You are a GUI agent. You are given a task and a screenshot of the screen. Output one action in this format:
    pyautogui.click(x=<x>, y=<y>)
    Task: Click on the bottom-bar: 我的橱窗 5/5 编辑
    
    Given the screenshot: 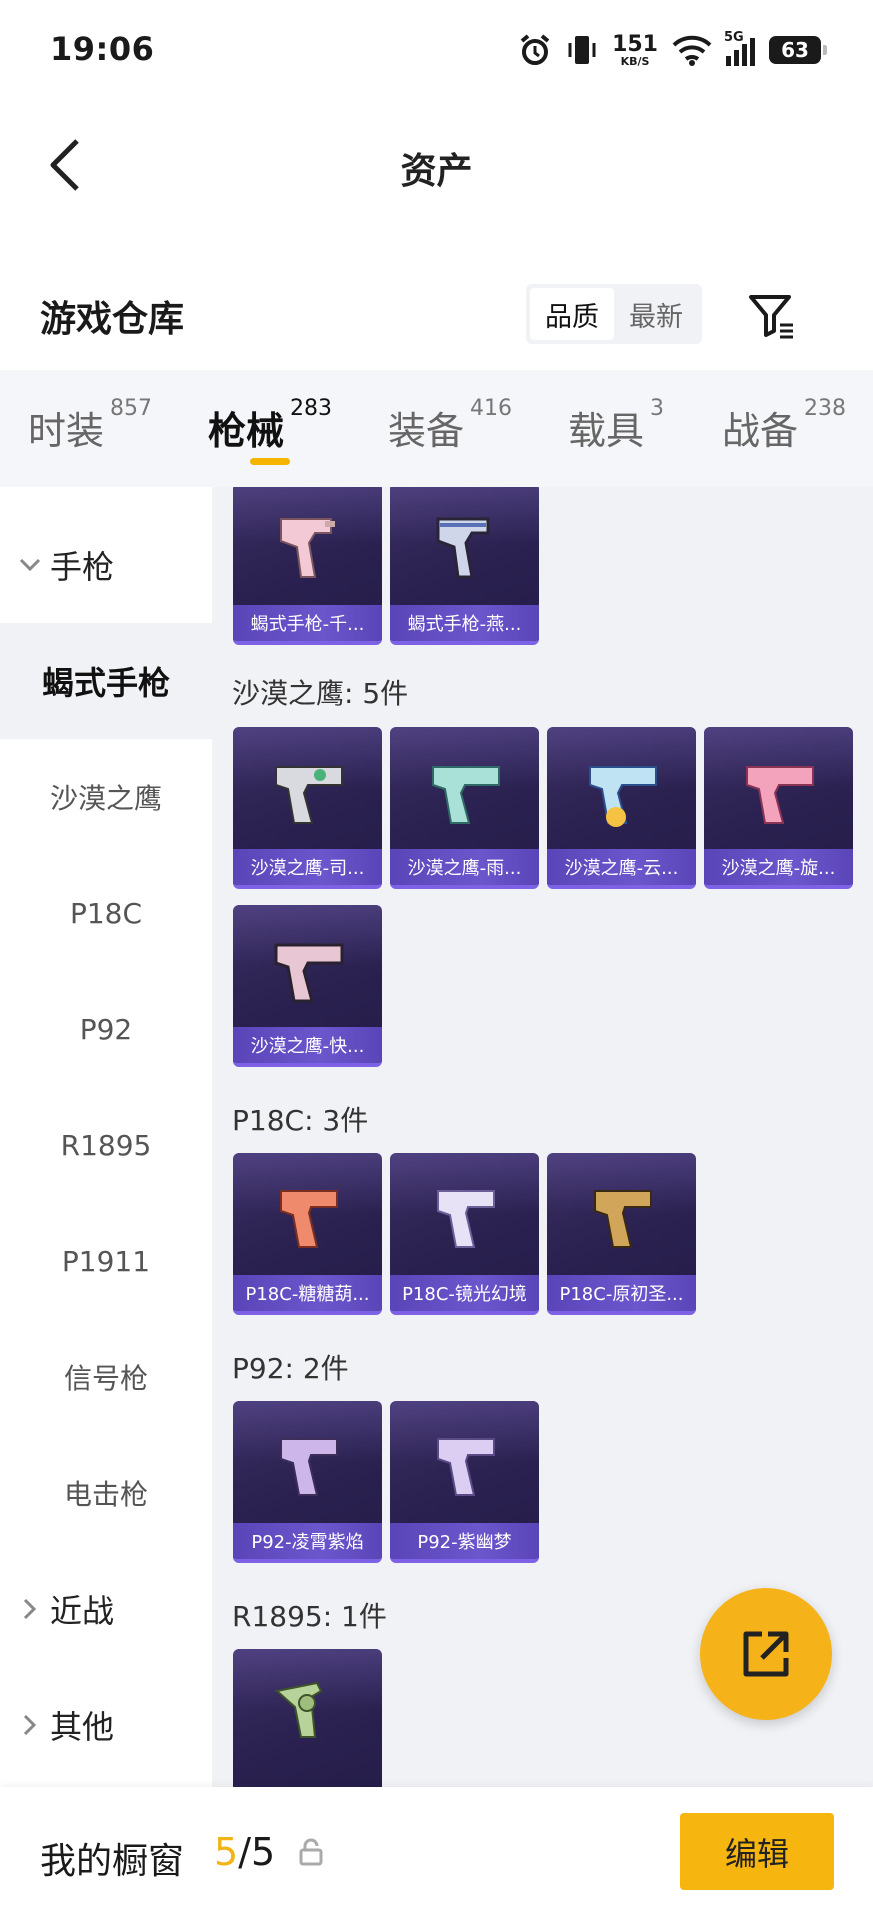 What is the action you would take?
    pyautogui.click(x=436, y=1853)
    